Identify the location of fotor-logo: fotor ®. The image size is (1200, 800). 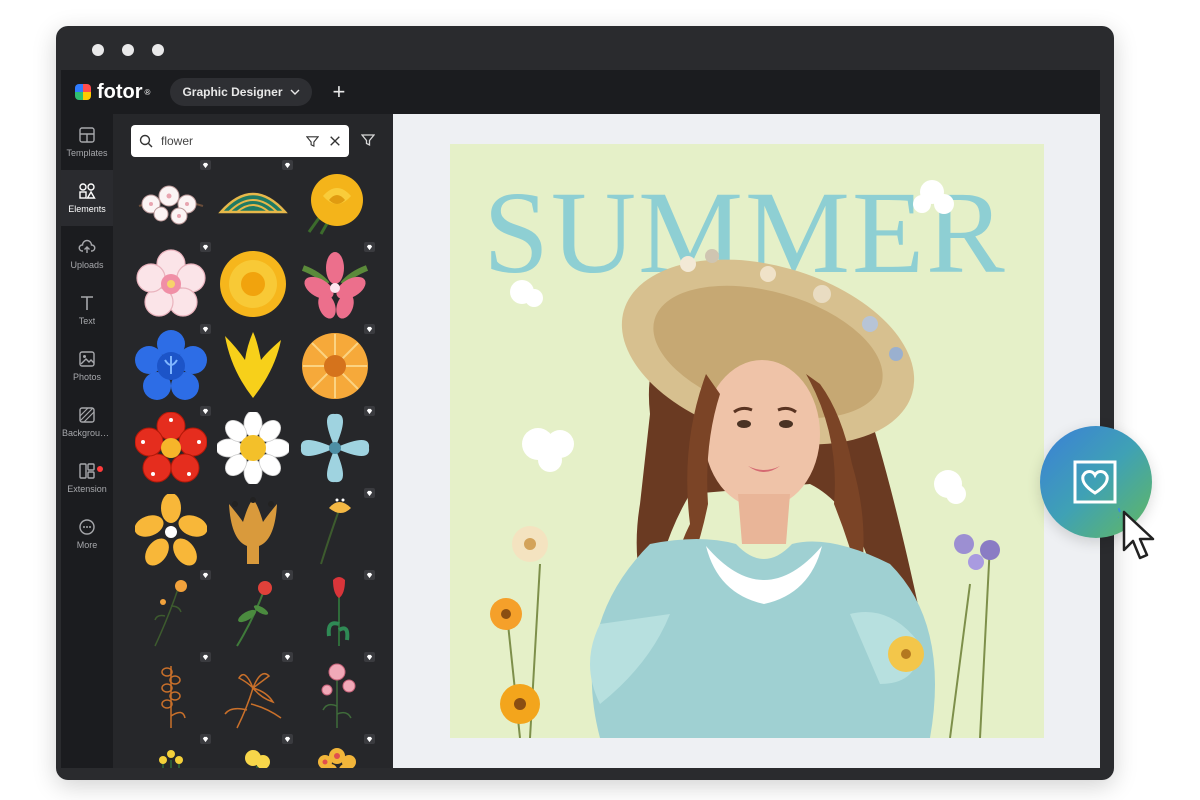
(112, 92).